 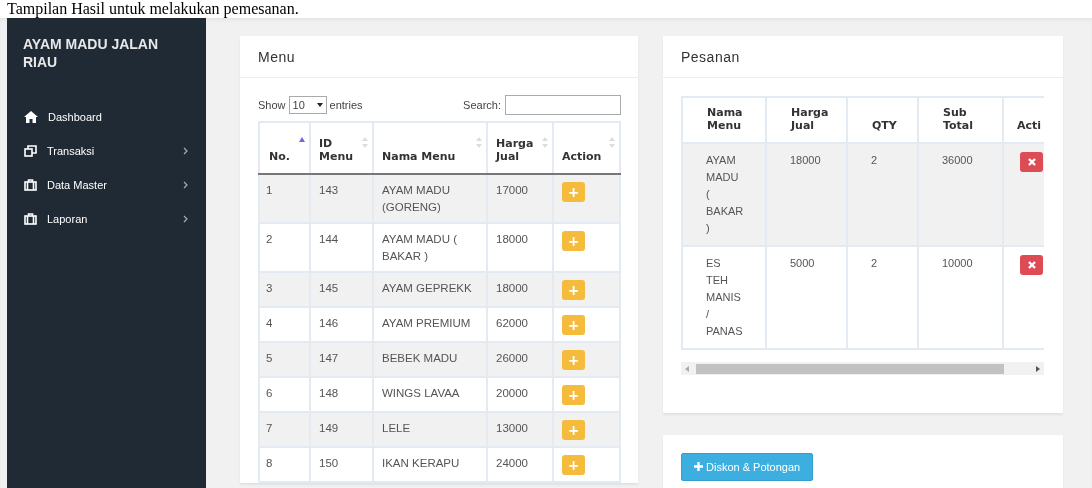 What do you see at coordinates (341, 464) in the screenshot?
I see `table-cell: 150` at bounding box center [341, 464].